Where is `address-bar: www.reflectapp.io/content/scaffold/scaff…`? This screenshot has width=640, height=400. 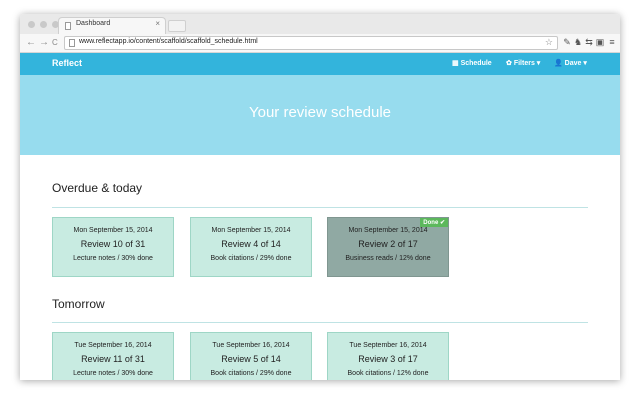 address-bar: www.reflectapp.io/content/scaffold/scaff… is located at coordinates (311, 43).